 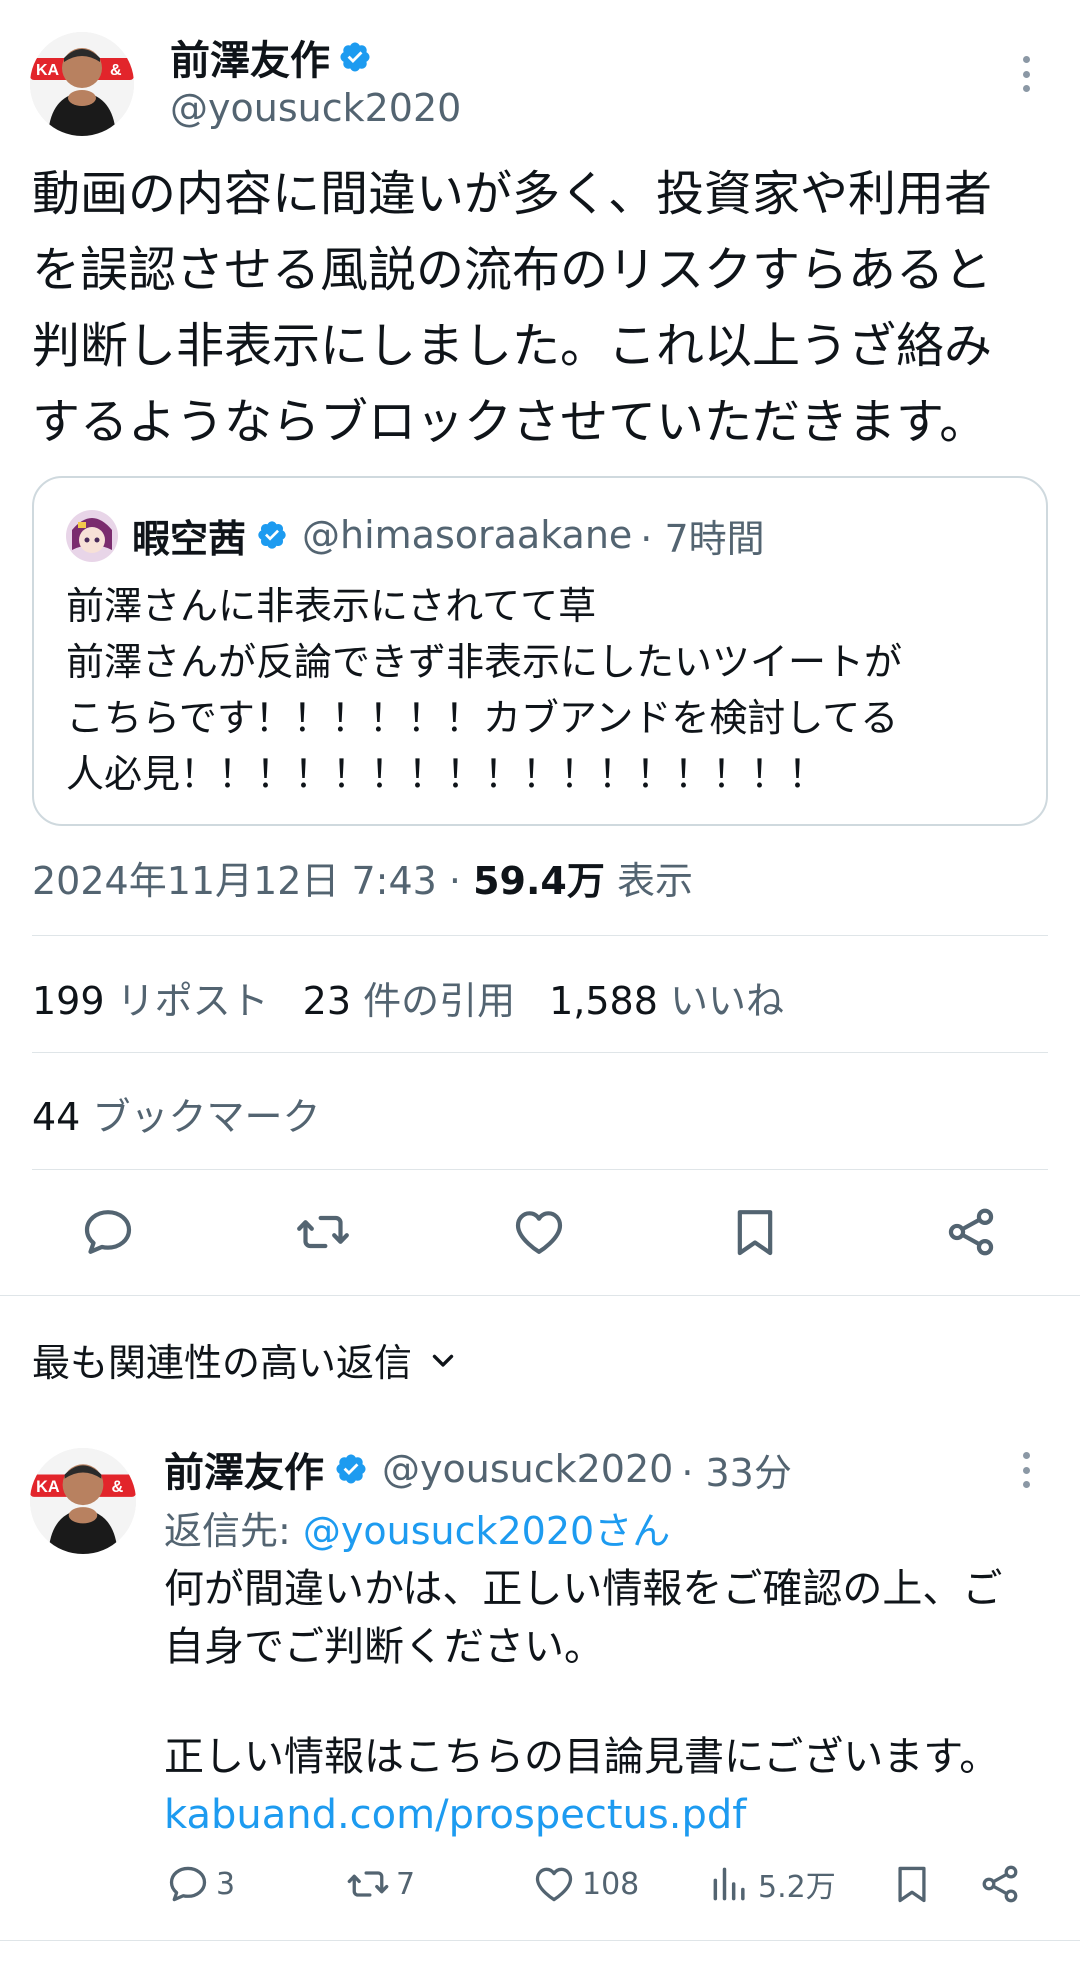 What do you see at coordinates (512, 270) in the screenshot?
I see `tweet-text-line: を誤認させる風説の流布のリスクすらあると` at bounding box center [512, 270].